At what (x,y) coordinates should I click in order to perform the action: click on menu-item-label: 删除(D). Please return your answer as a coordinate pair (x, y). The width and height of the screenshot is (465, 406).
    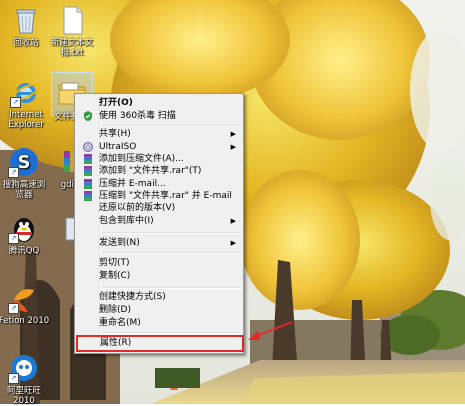
    Looking at the image, I should click on (115, 310).